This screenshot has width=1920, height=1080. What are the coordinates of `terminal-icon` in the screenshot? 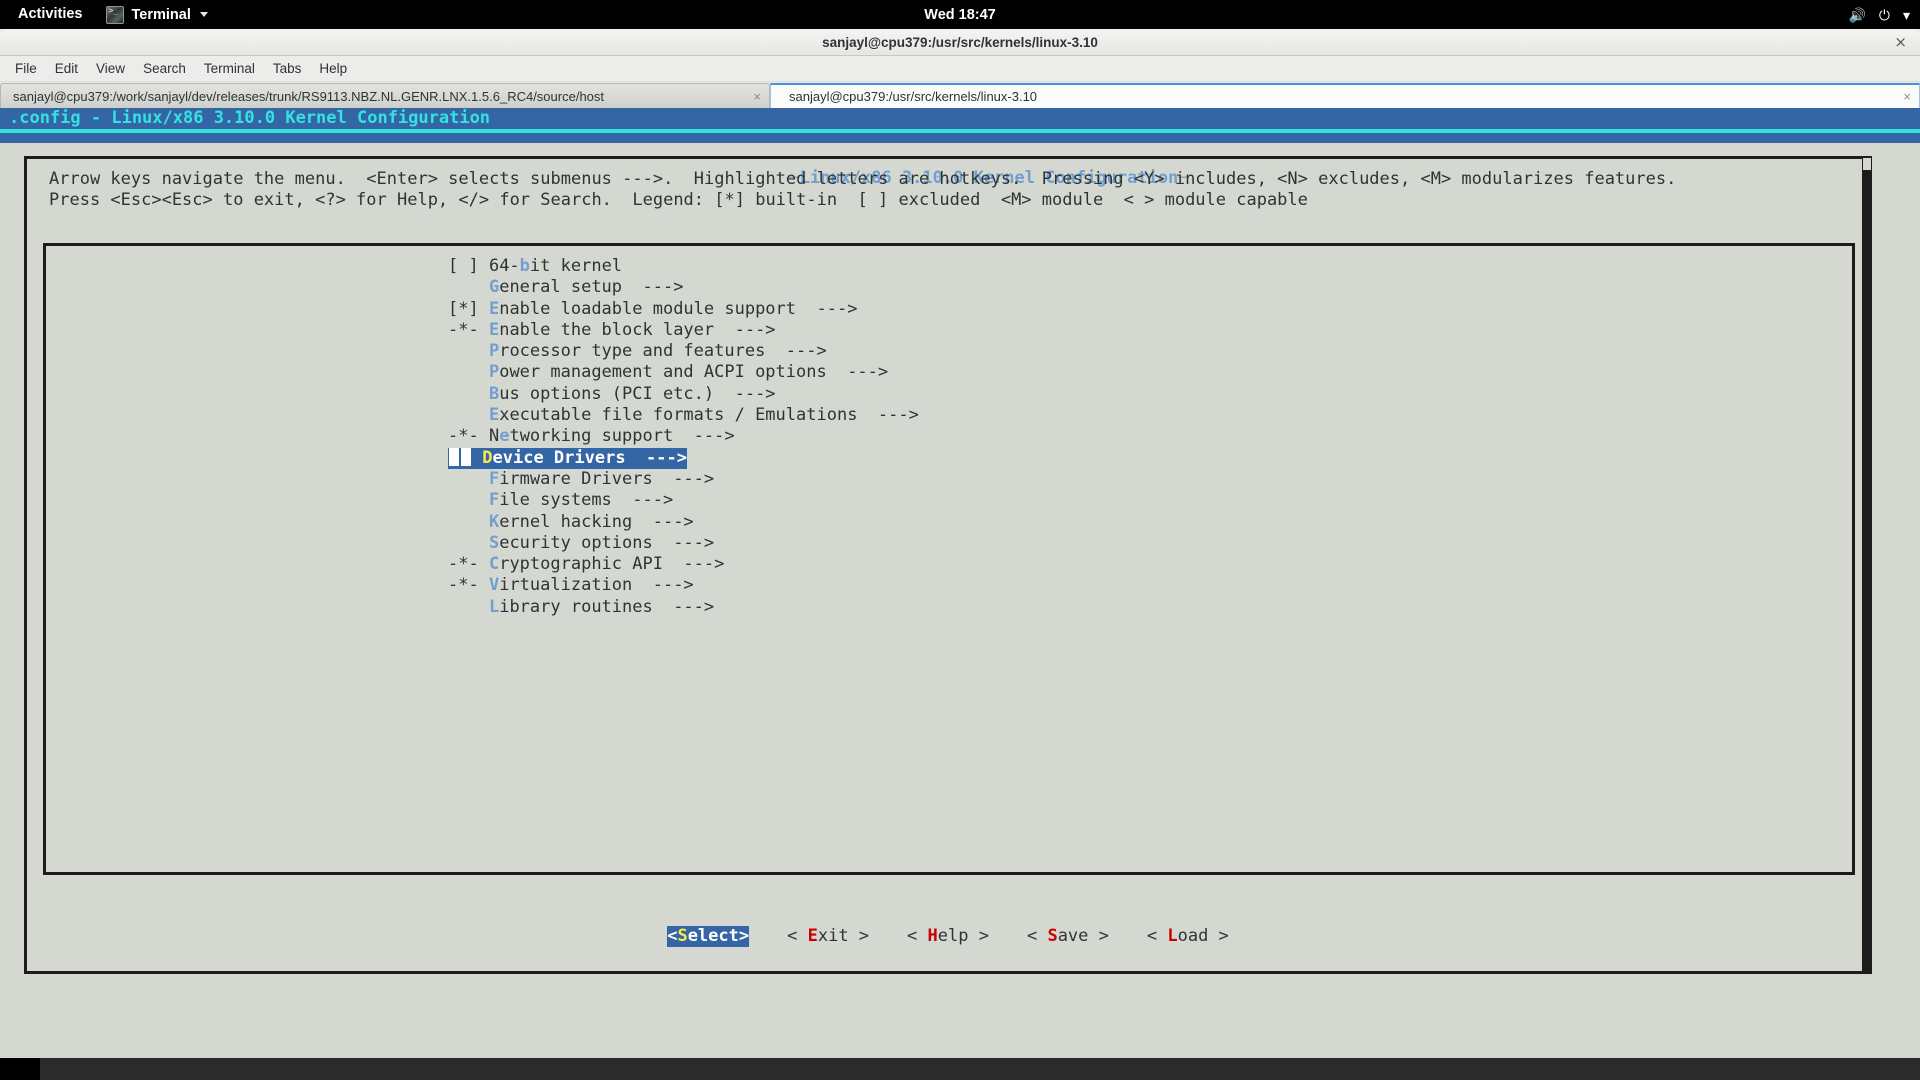 It's located at (115, 14).